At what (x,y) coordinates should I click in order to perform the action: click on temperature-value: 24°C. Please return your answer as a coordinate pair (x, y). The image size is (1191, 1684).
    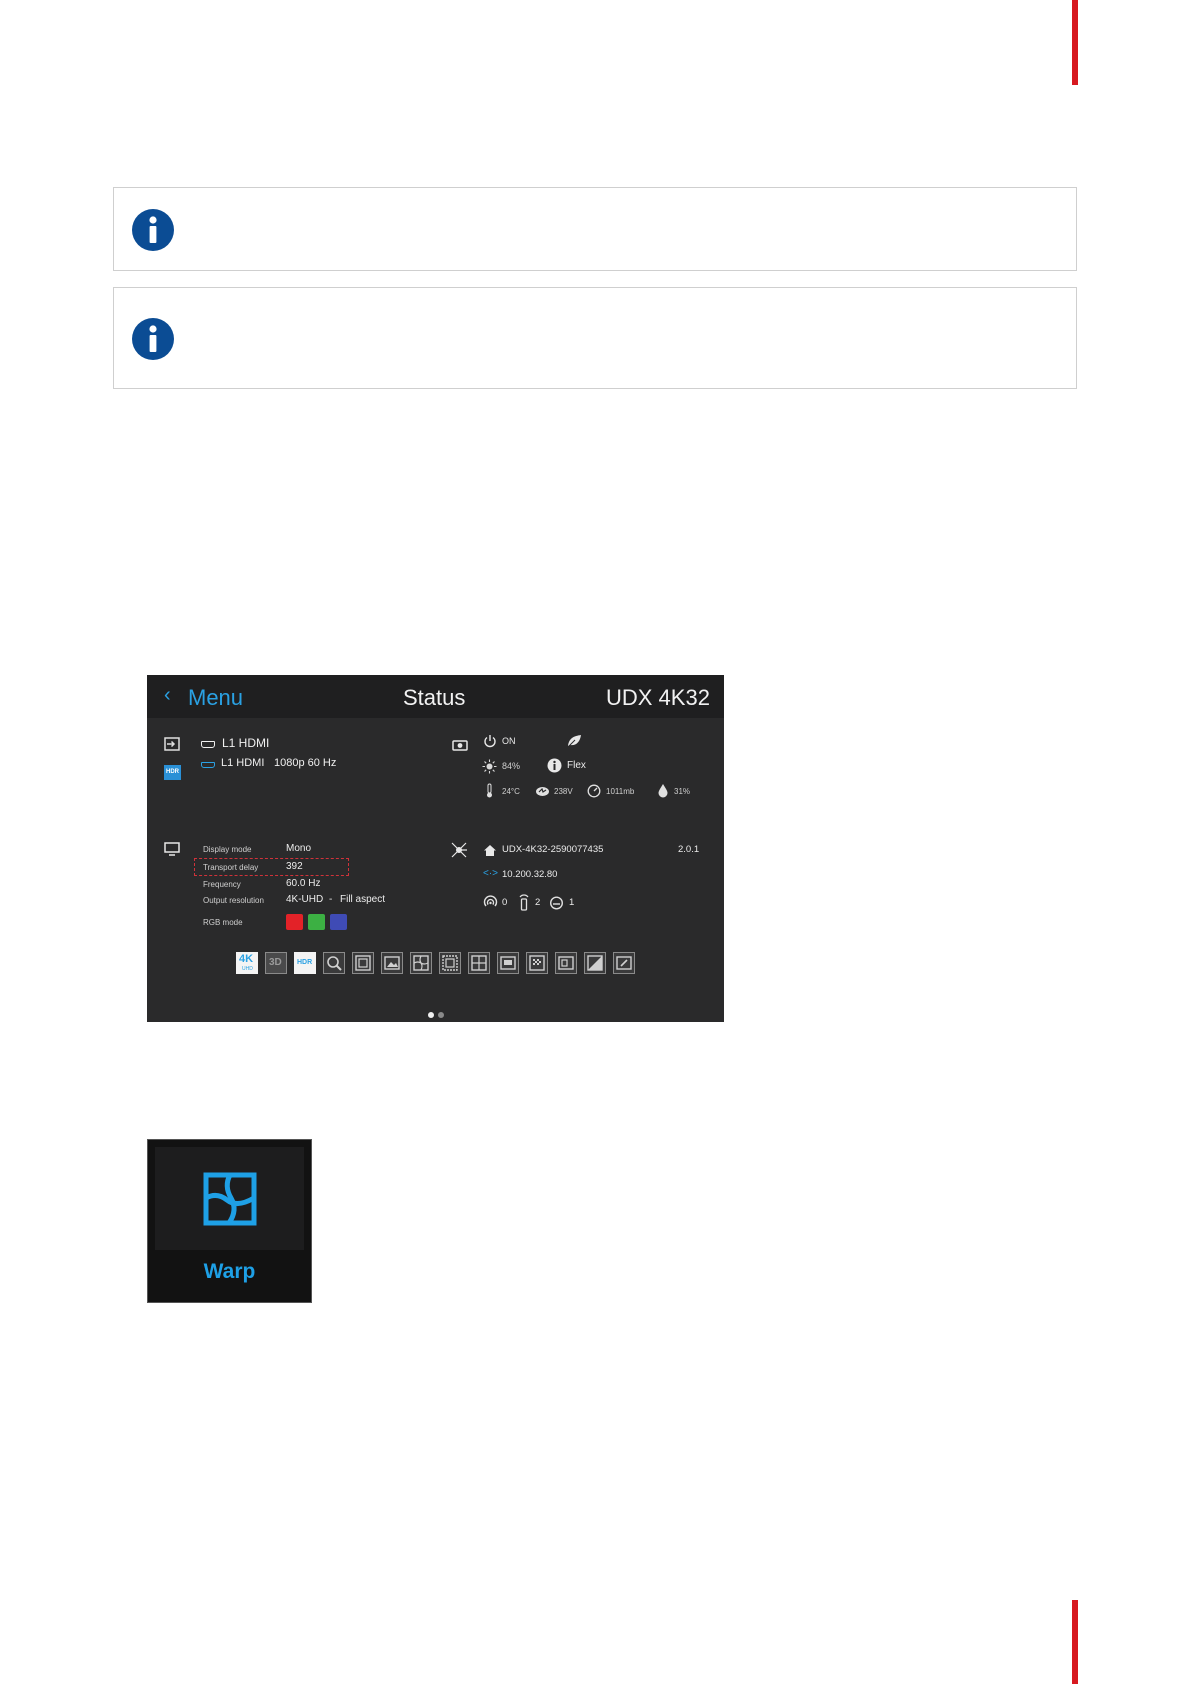
    Looking at the image, I should click on (511, 791).